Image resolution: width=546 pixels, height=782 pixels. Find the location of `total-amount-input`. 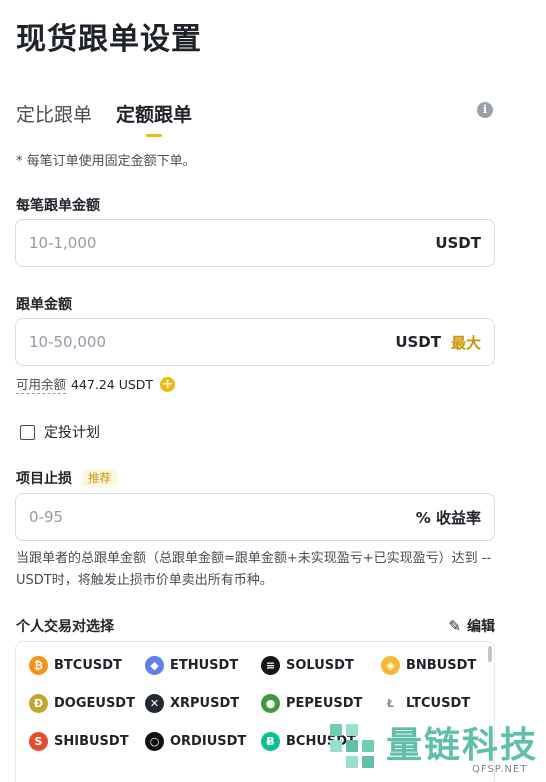

total-amount-input is located at coordinates (212, 342).